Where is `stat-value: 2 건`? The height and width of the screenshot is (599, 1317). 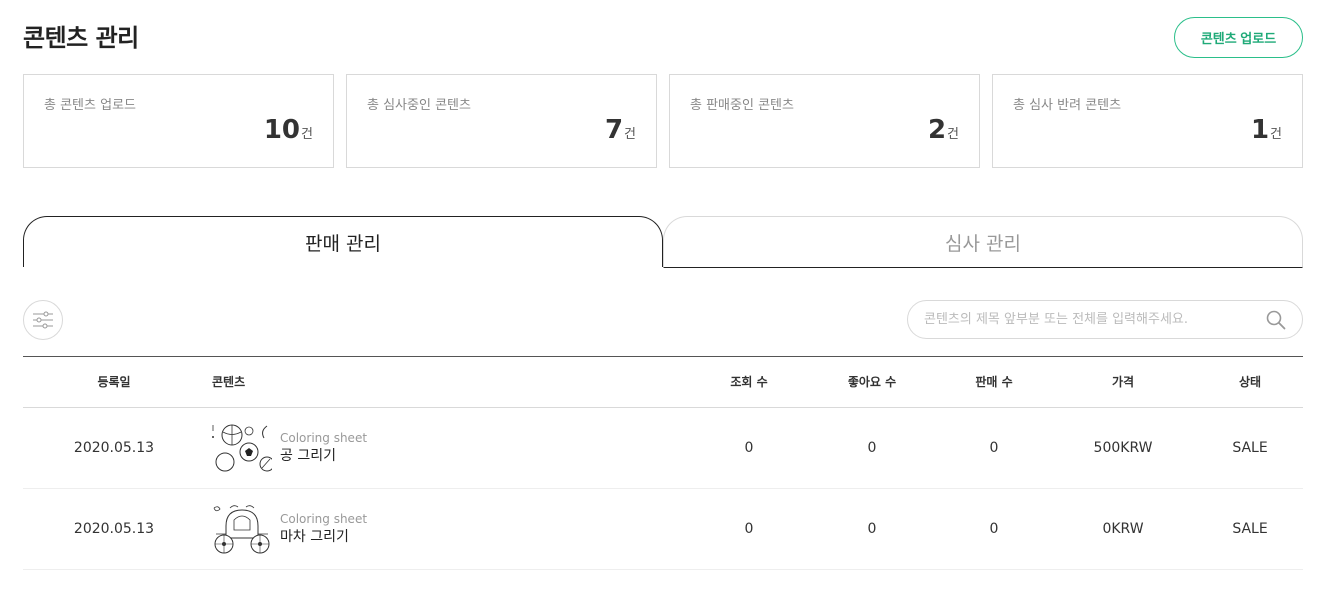 stat-value: 2 건 is located at coordinates (943, 130).